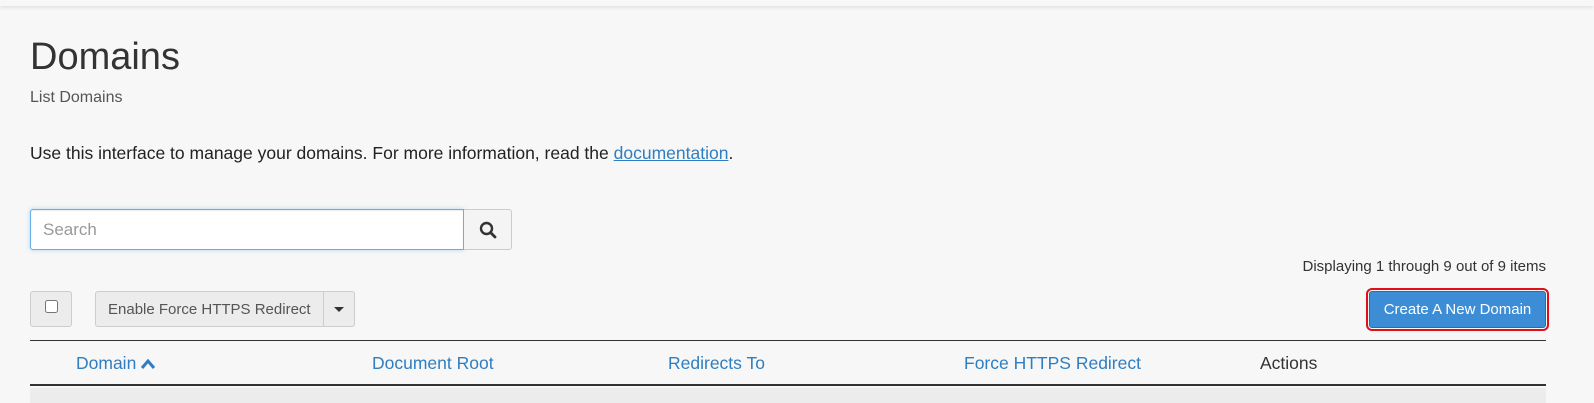  I want to click on column-header-label: Actions, so click(1289, 363).